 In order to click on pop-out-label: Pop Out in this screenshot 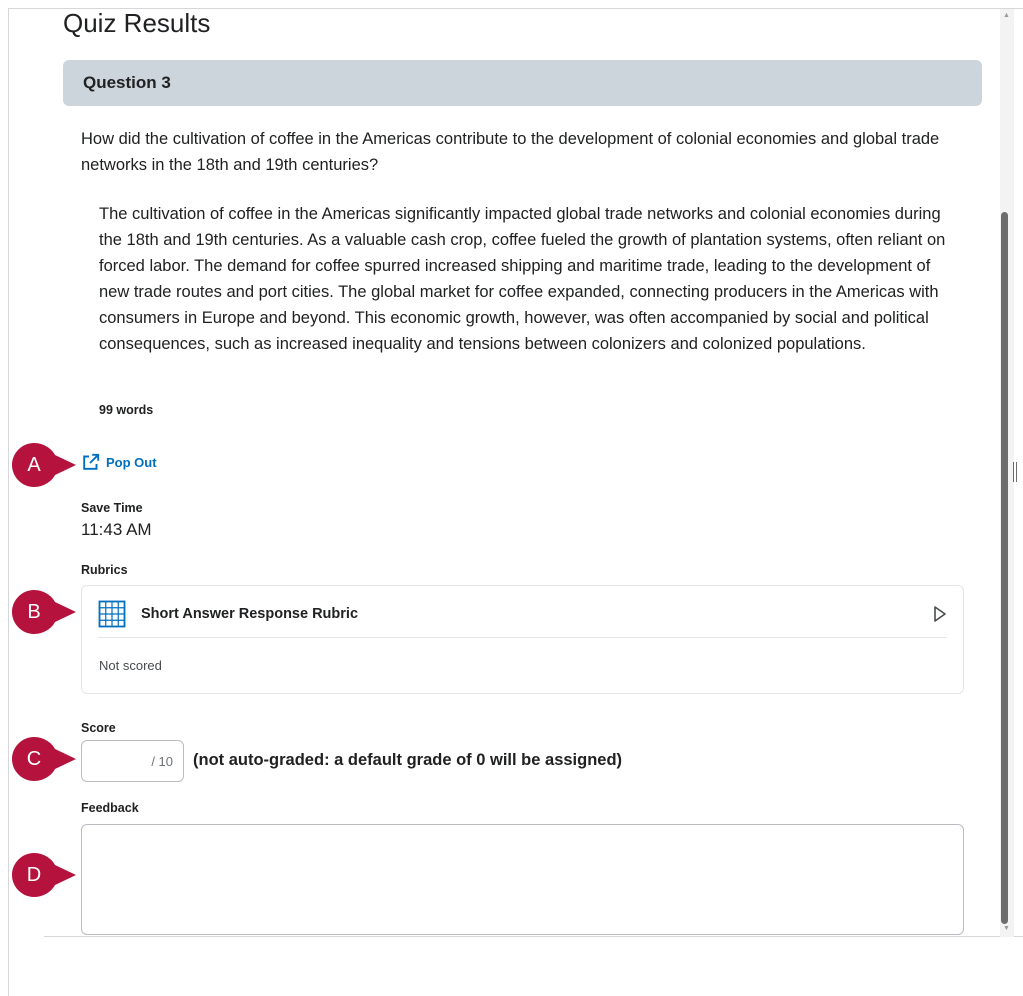, I will do `click(131, 462)`.